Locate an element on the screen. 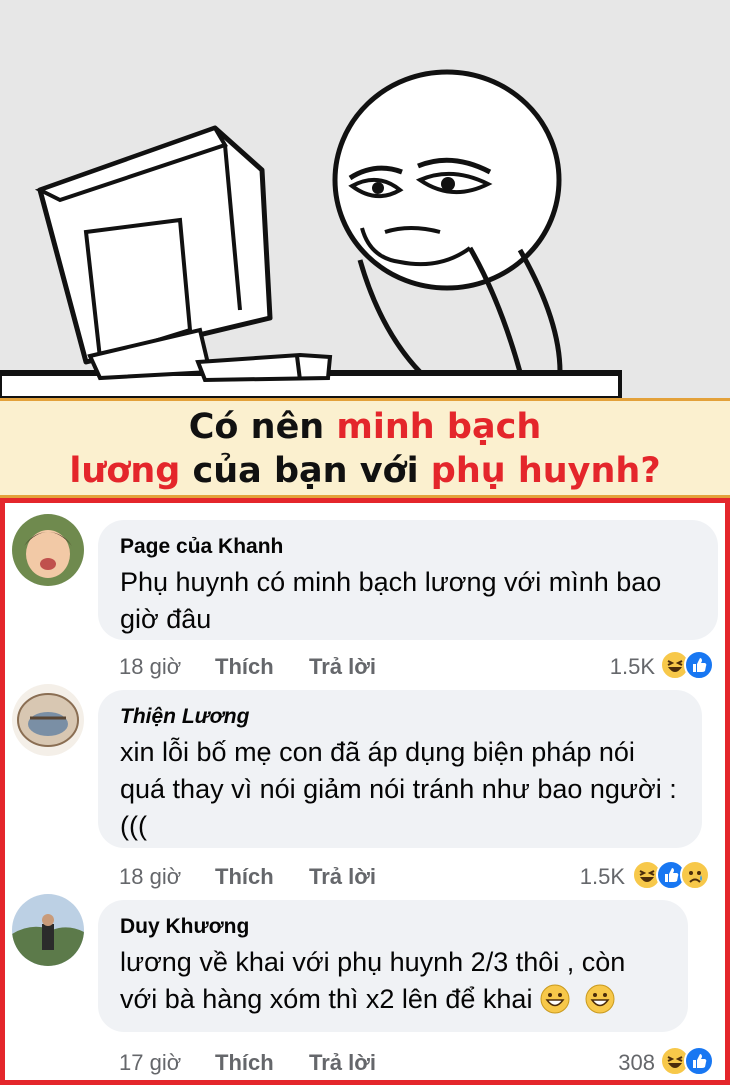  comment-meta: 17 giờ Thích Trả lời is located at coordinates (279, 1063).